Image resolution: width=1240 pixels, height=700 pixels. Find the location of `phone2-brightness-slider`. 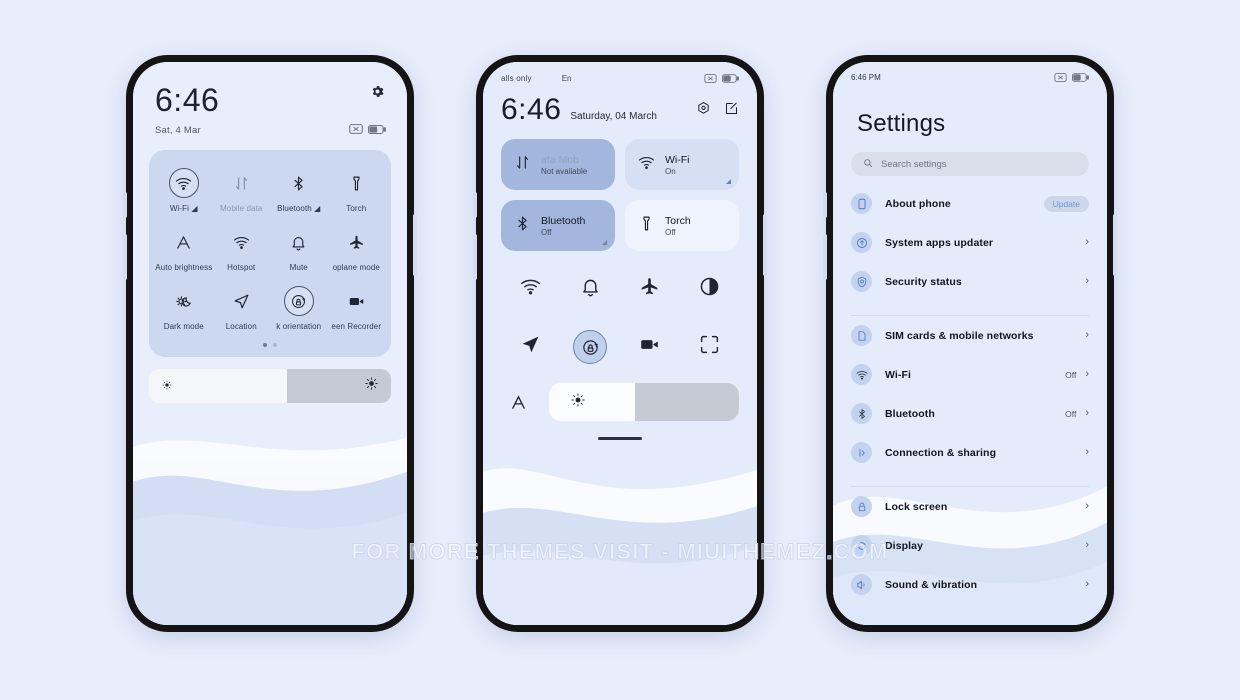

phone2-brightness-slider is located at coordinates (644, 402).